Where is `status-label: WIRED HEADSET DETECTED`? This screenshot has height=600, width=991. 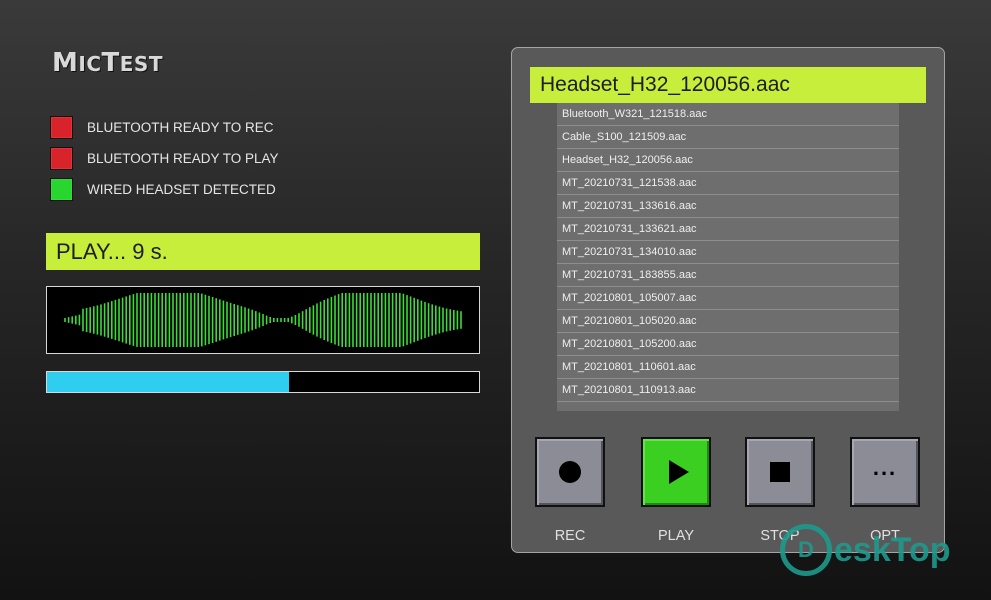 status-label: WIRED HEADSET DETECTED is located at coordinates (181, 189).